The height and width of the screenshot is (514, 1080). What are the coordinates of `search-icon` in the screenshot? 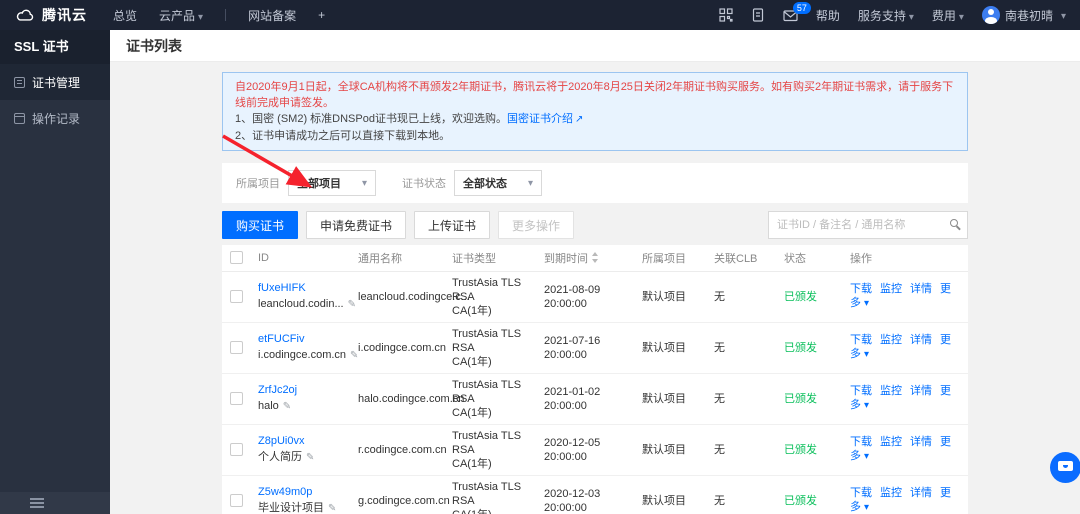 It's located at (954, 223).